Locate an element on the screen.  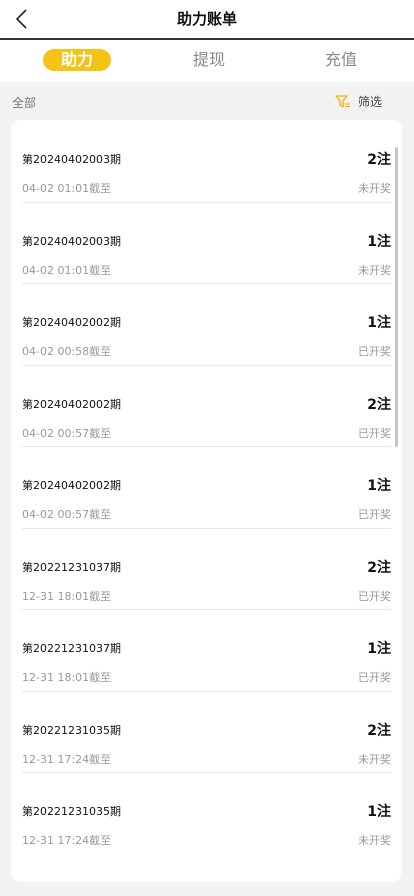
tab-bar: 助力 提现 充值 is located at coordinates (207, 61).